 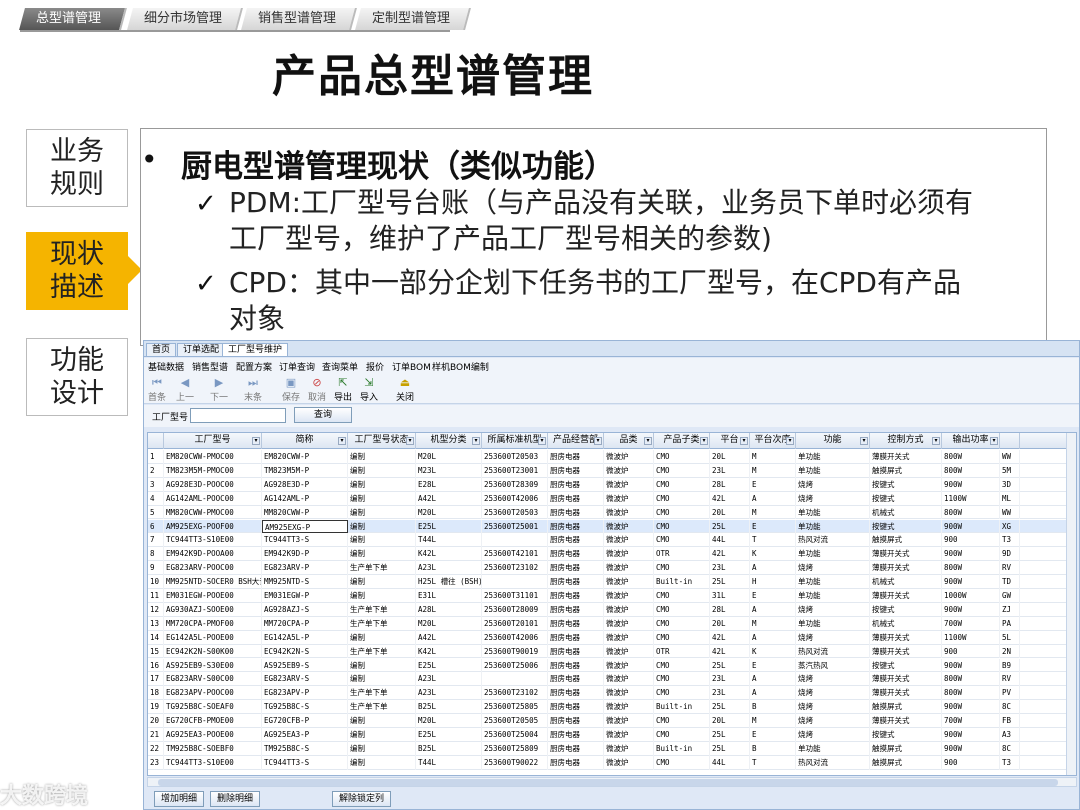 I want to click on table-cell: 253600T20505, so click(x=515, y=721).